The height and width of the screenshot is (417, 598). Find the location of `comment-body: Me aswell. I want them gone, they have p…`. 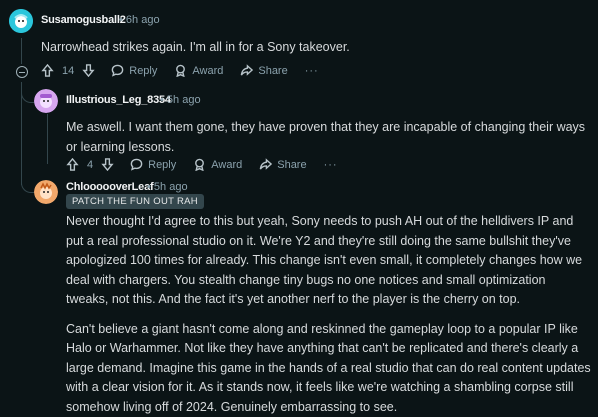

comment-body: Me aswell. I want them gone, they have p… is located at coordinates (326, 137).